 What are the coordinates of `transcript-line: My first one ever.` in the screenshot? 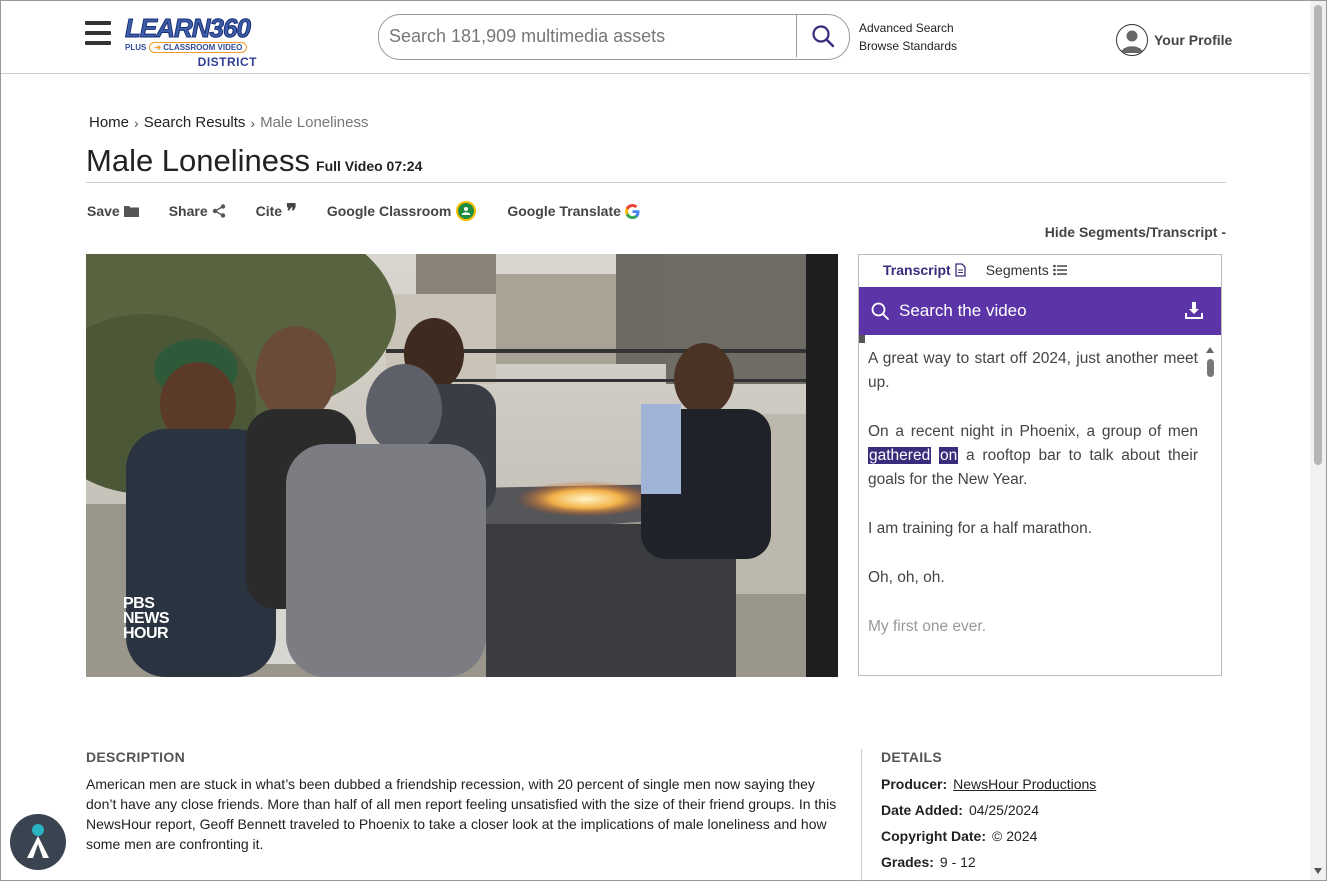 It's located at (1033, 627).